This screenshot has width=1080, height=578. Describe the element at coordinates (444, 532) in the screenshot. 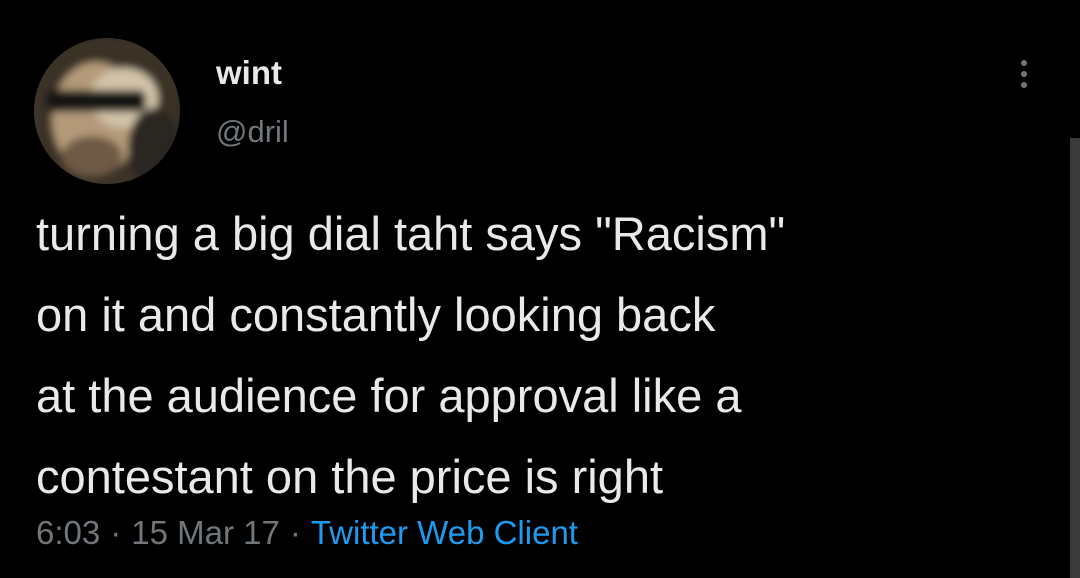

I see `tweet-source-link: Twitter Web Client` at that location.